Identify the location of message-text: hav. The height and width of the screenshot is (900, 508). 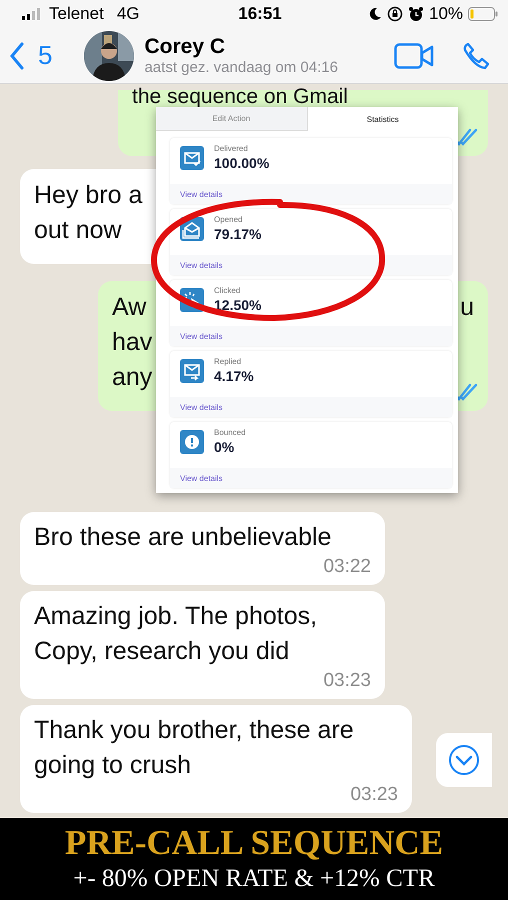
(132, 342).